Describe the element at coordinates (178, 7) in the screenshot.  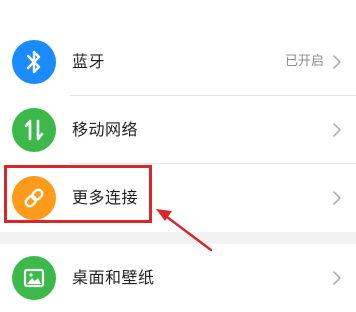
I see `top-gap` at that location.